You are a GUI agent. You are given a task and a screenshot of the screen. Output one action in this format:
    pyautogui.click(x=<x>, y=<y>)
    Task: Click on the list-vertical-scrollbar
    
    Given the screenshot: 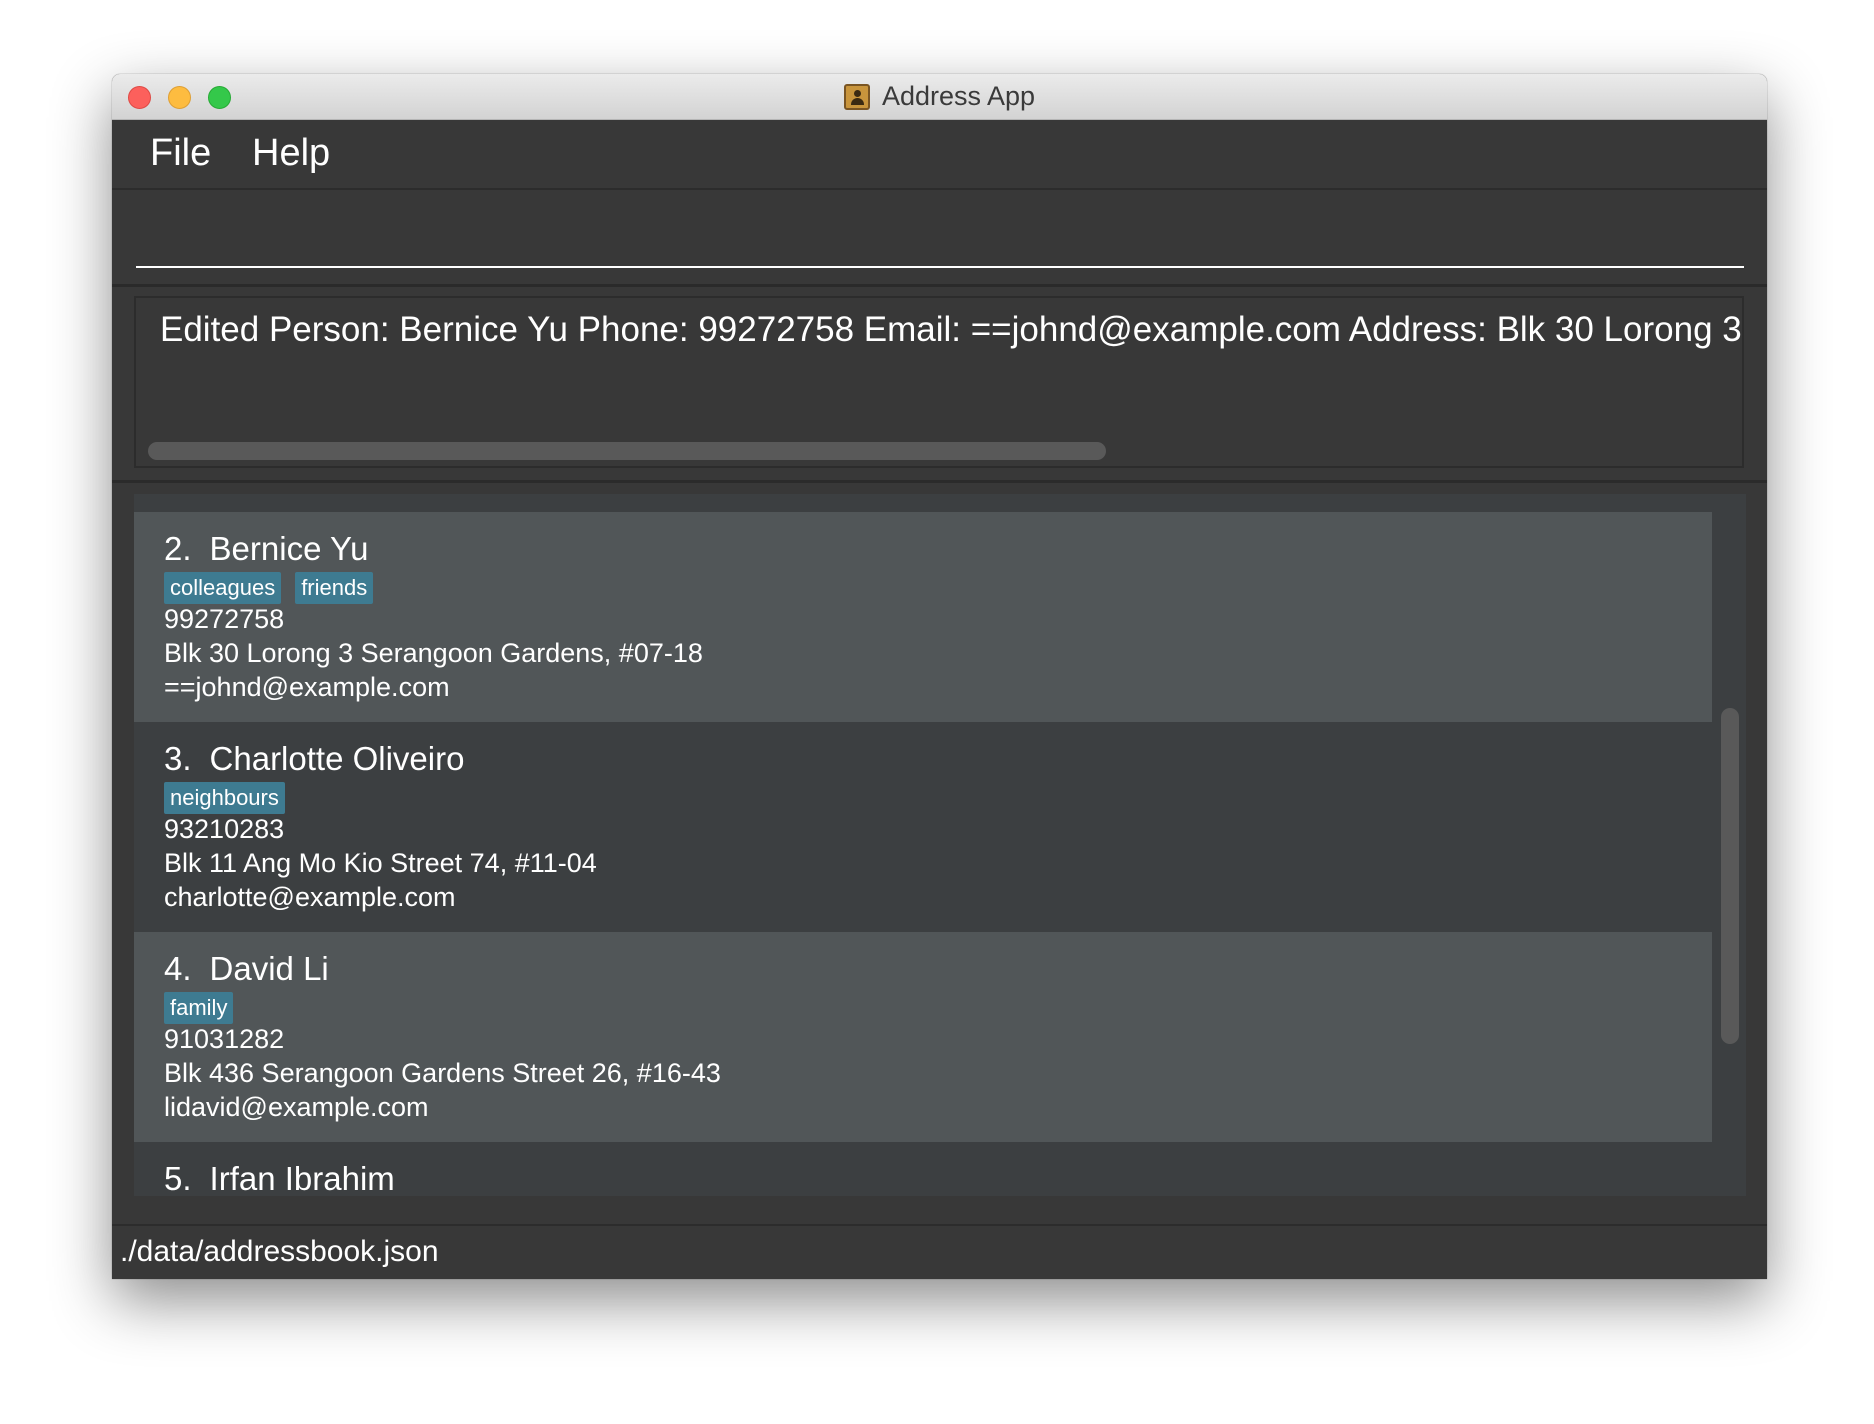 What is the action you would take?
    pyautogui.click(x=1729, y=845)
    